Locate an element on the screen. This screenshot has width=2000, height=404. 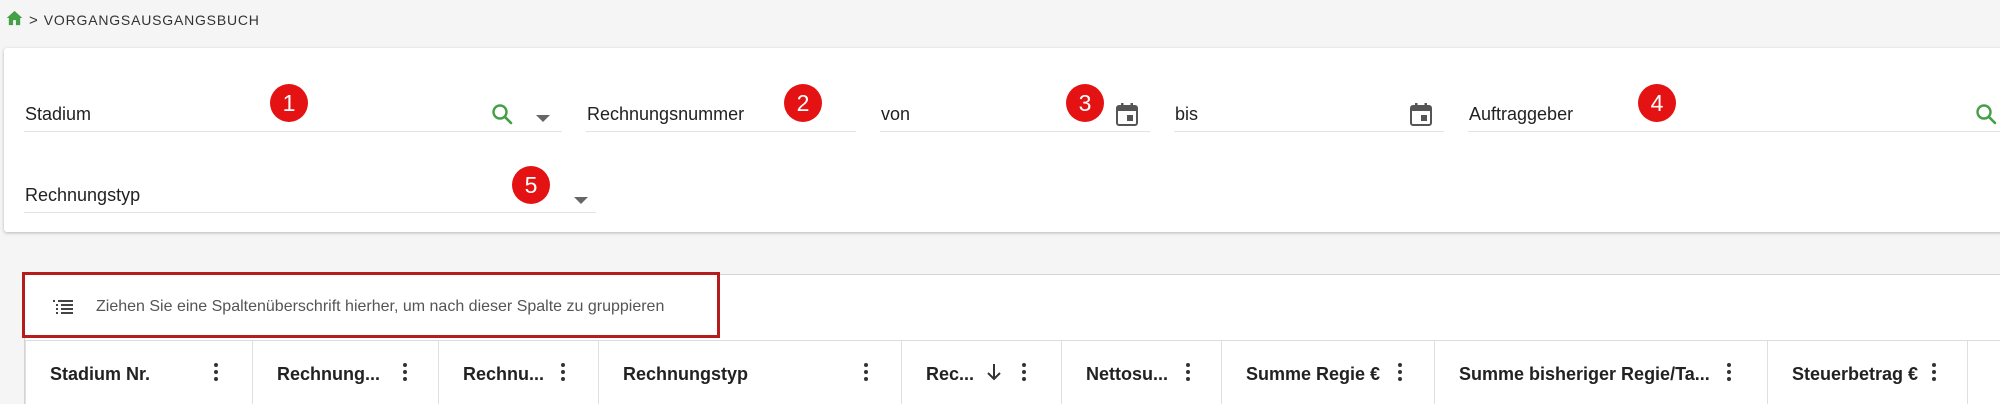
column-label: Steuerbetrag € is located at coordinates (1855, 374).